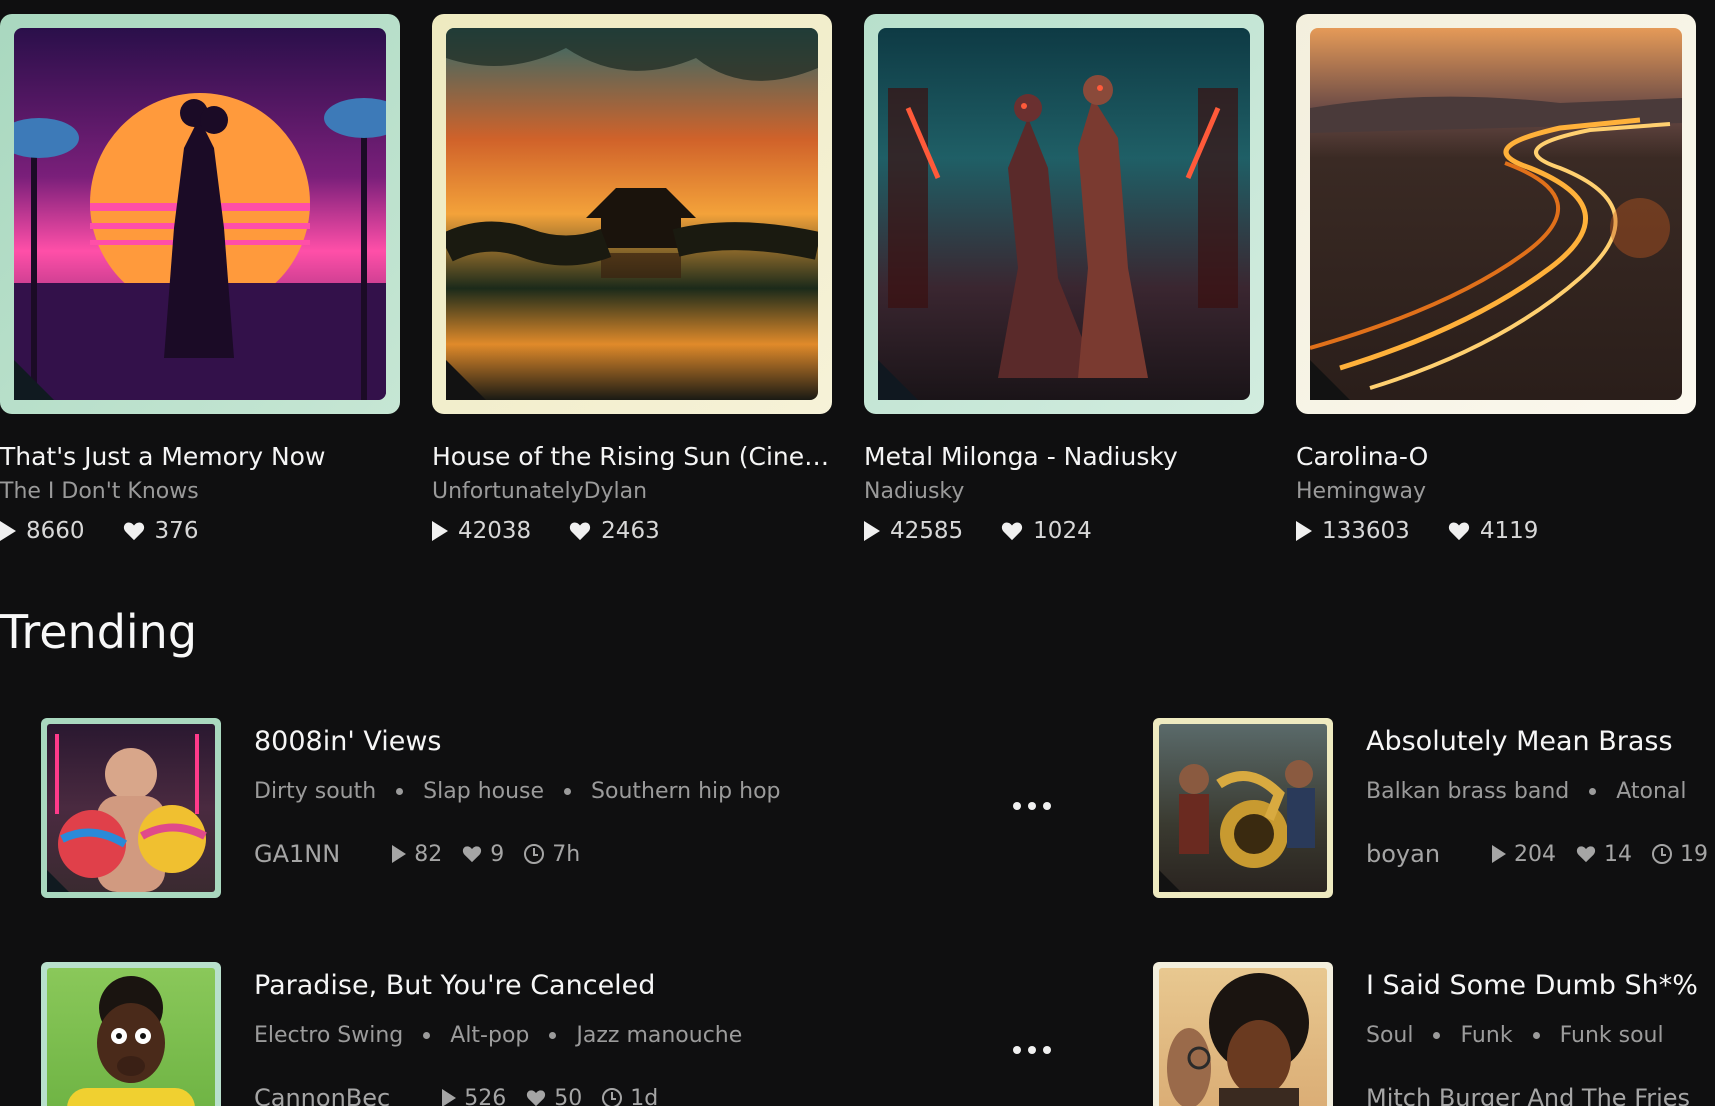 Image resolution: width=1715 pixels, height=1106 pixels. Describe the element at coordinates (517, 741) in the screenshot. I see `track-title: 8008in' Views` at that location.